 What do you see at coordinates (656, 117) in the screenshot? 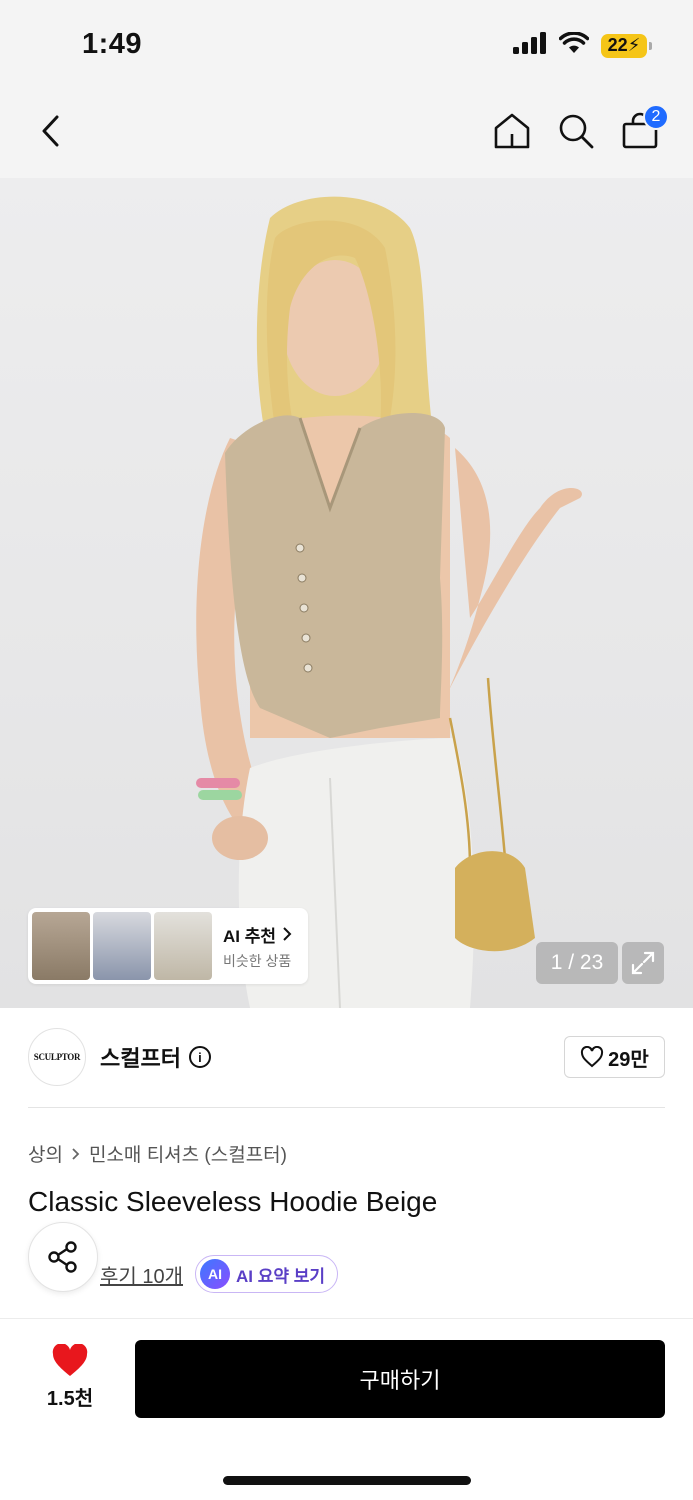
I see `cart-count-badge: 2` at bounding box center [656, 117].